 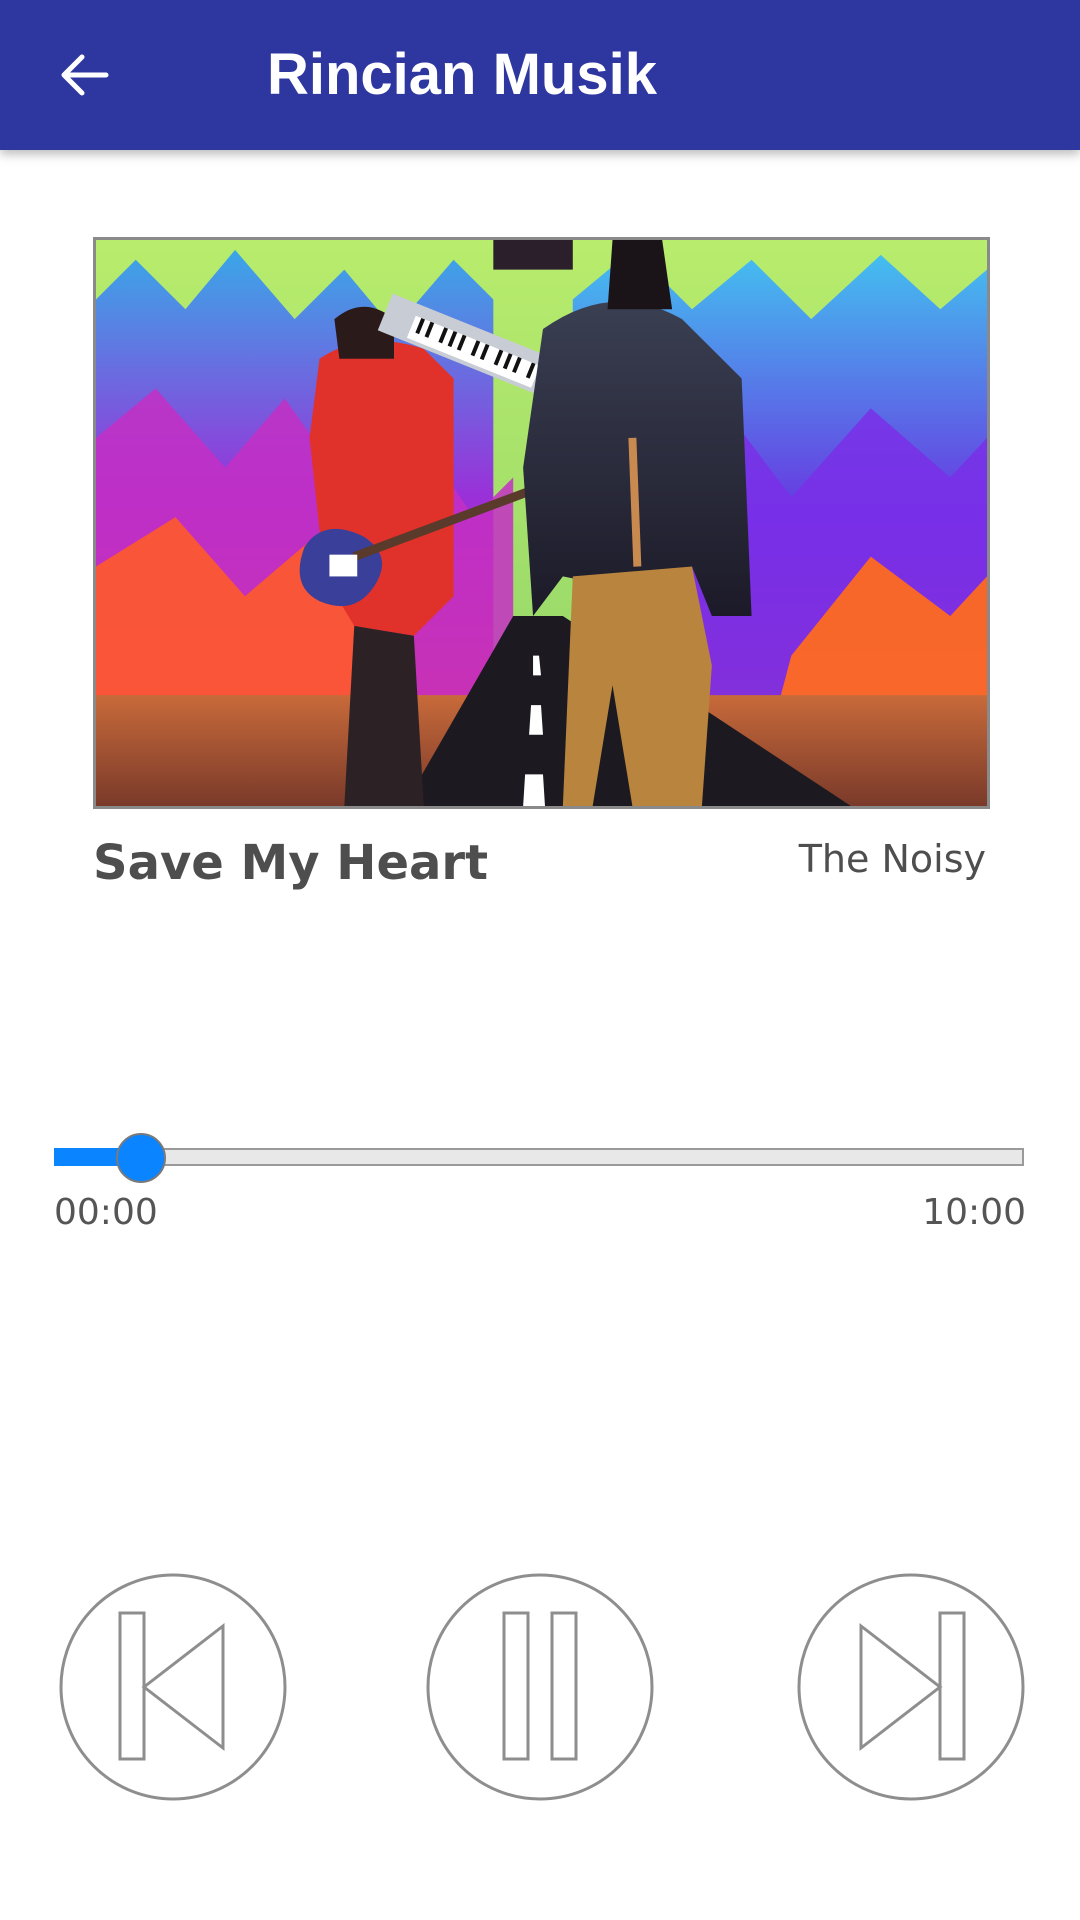 What do you see at coordinates (106, 1212) in the screenshot?
I see `current-time: 00:00` at bounding box center [106, 1212].